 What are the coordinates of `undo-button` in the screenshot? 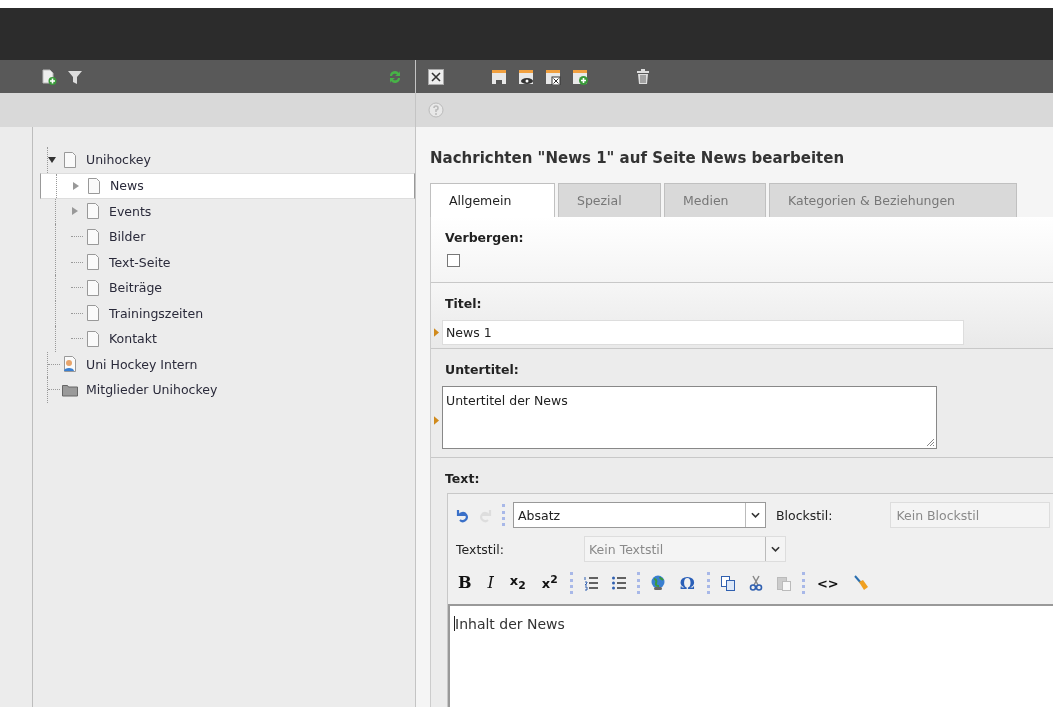 It's located at (462, 515).